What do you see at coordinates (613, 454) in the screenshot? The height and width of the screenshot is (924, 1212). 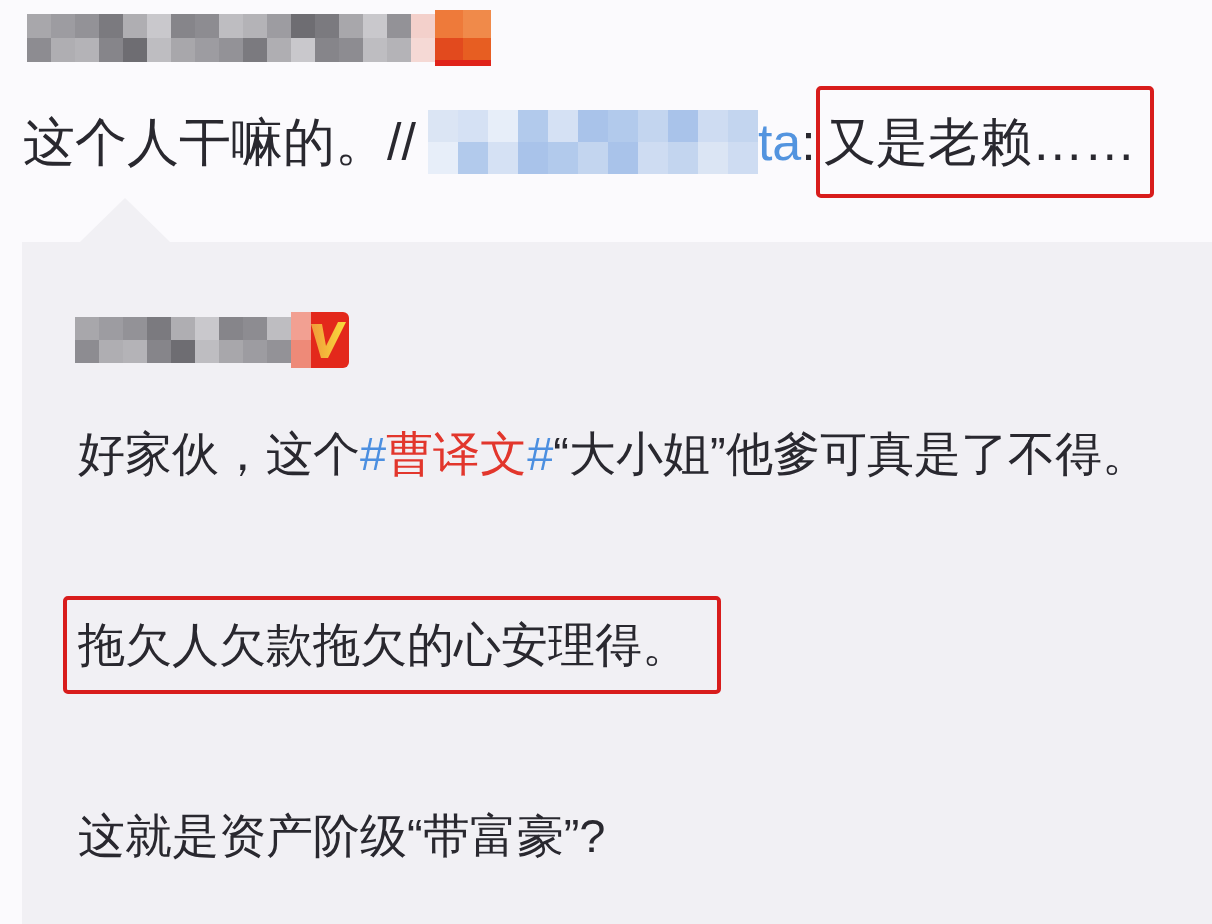 I see `post-text: 好家伙，这个#曹译文#“大小姐”他爹可真是了不得。` at bounding box center [613, 454].